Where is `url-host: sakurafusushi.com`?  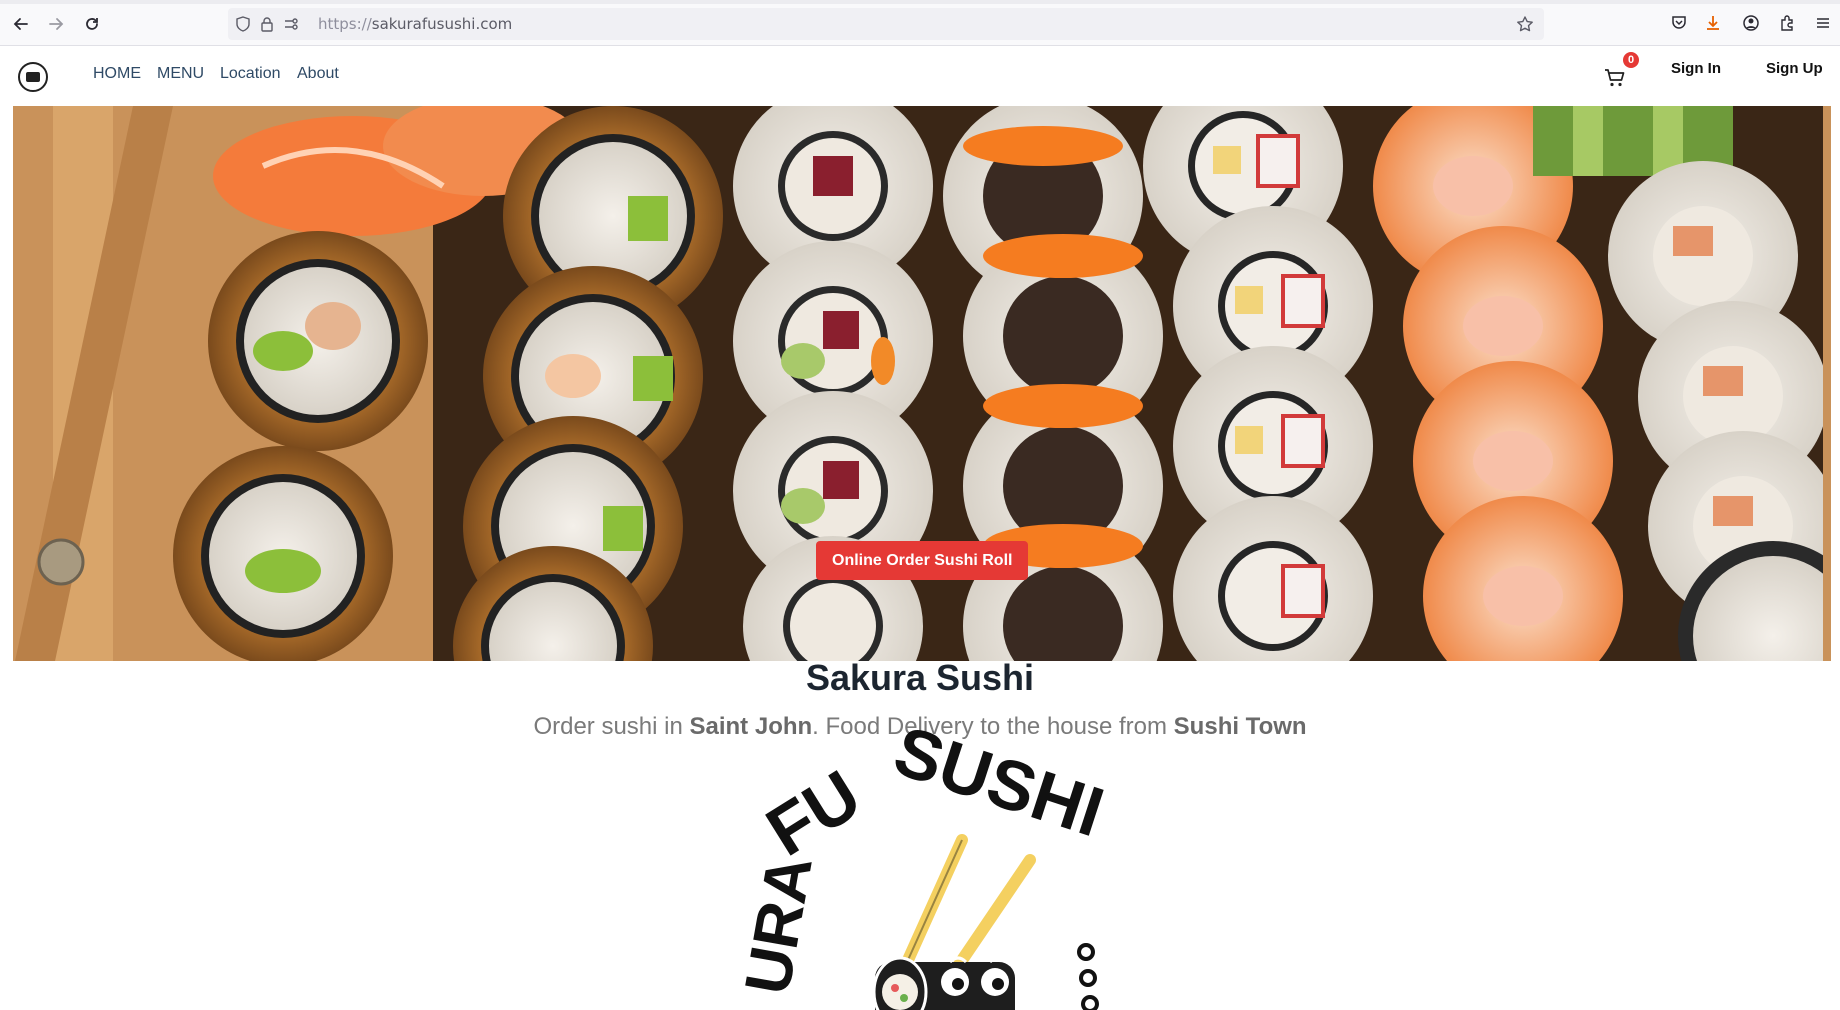 url-host: sakurafusushi.com is located at coordinates (442, 24).